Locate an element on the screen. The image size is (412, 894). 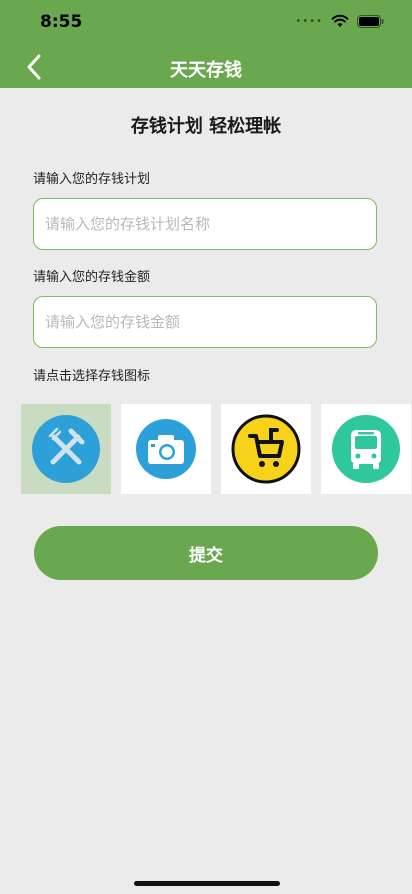
camera-icon is located at coordinates (166, 449).